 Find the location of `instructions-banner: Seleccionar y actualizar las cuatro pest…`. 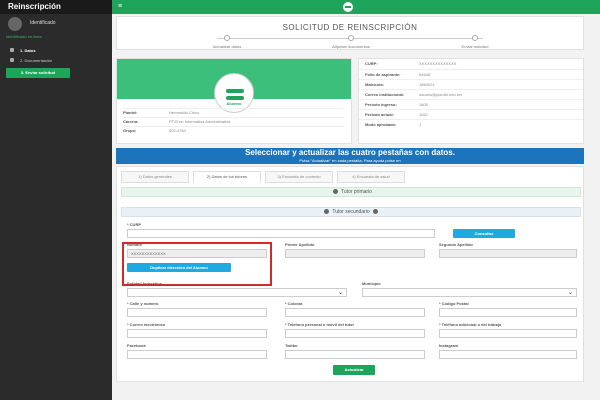

instructions-banner: Seleccionar y actualizar las cuatro pest… is located at coordinates (350, 156).